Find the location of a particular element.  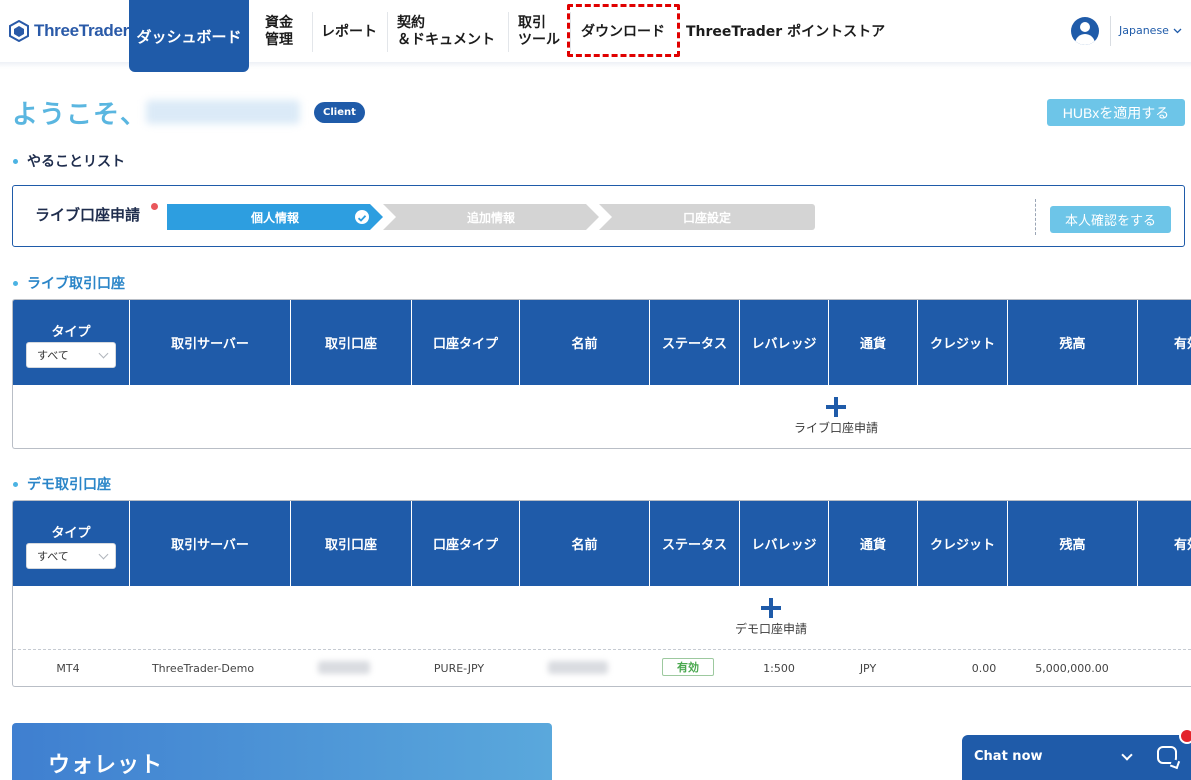

step-label: 口座設定 is located at coordinates (706, 217).